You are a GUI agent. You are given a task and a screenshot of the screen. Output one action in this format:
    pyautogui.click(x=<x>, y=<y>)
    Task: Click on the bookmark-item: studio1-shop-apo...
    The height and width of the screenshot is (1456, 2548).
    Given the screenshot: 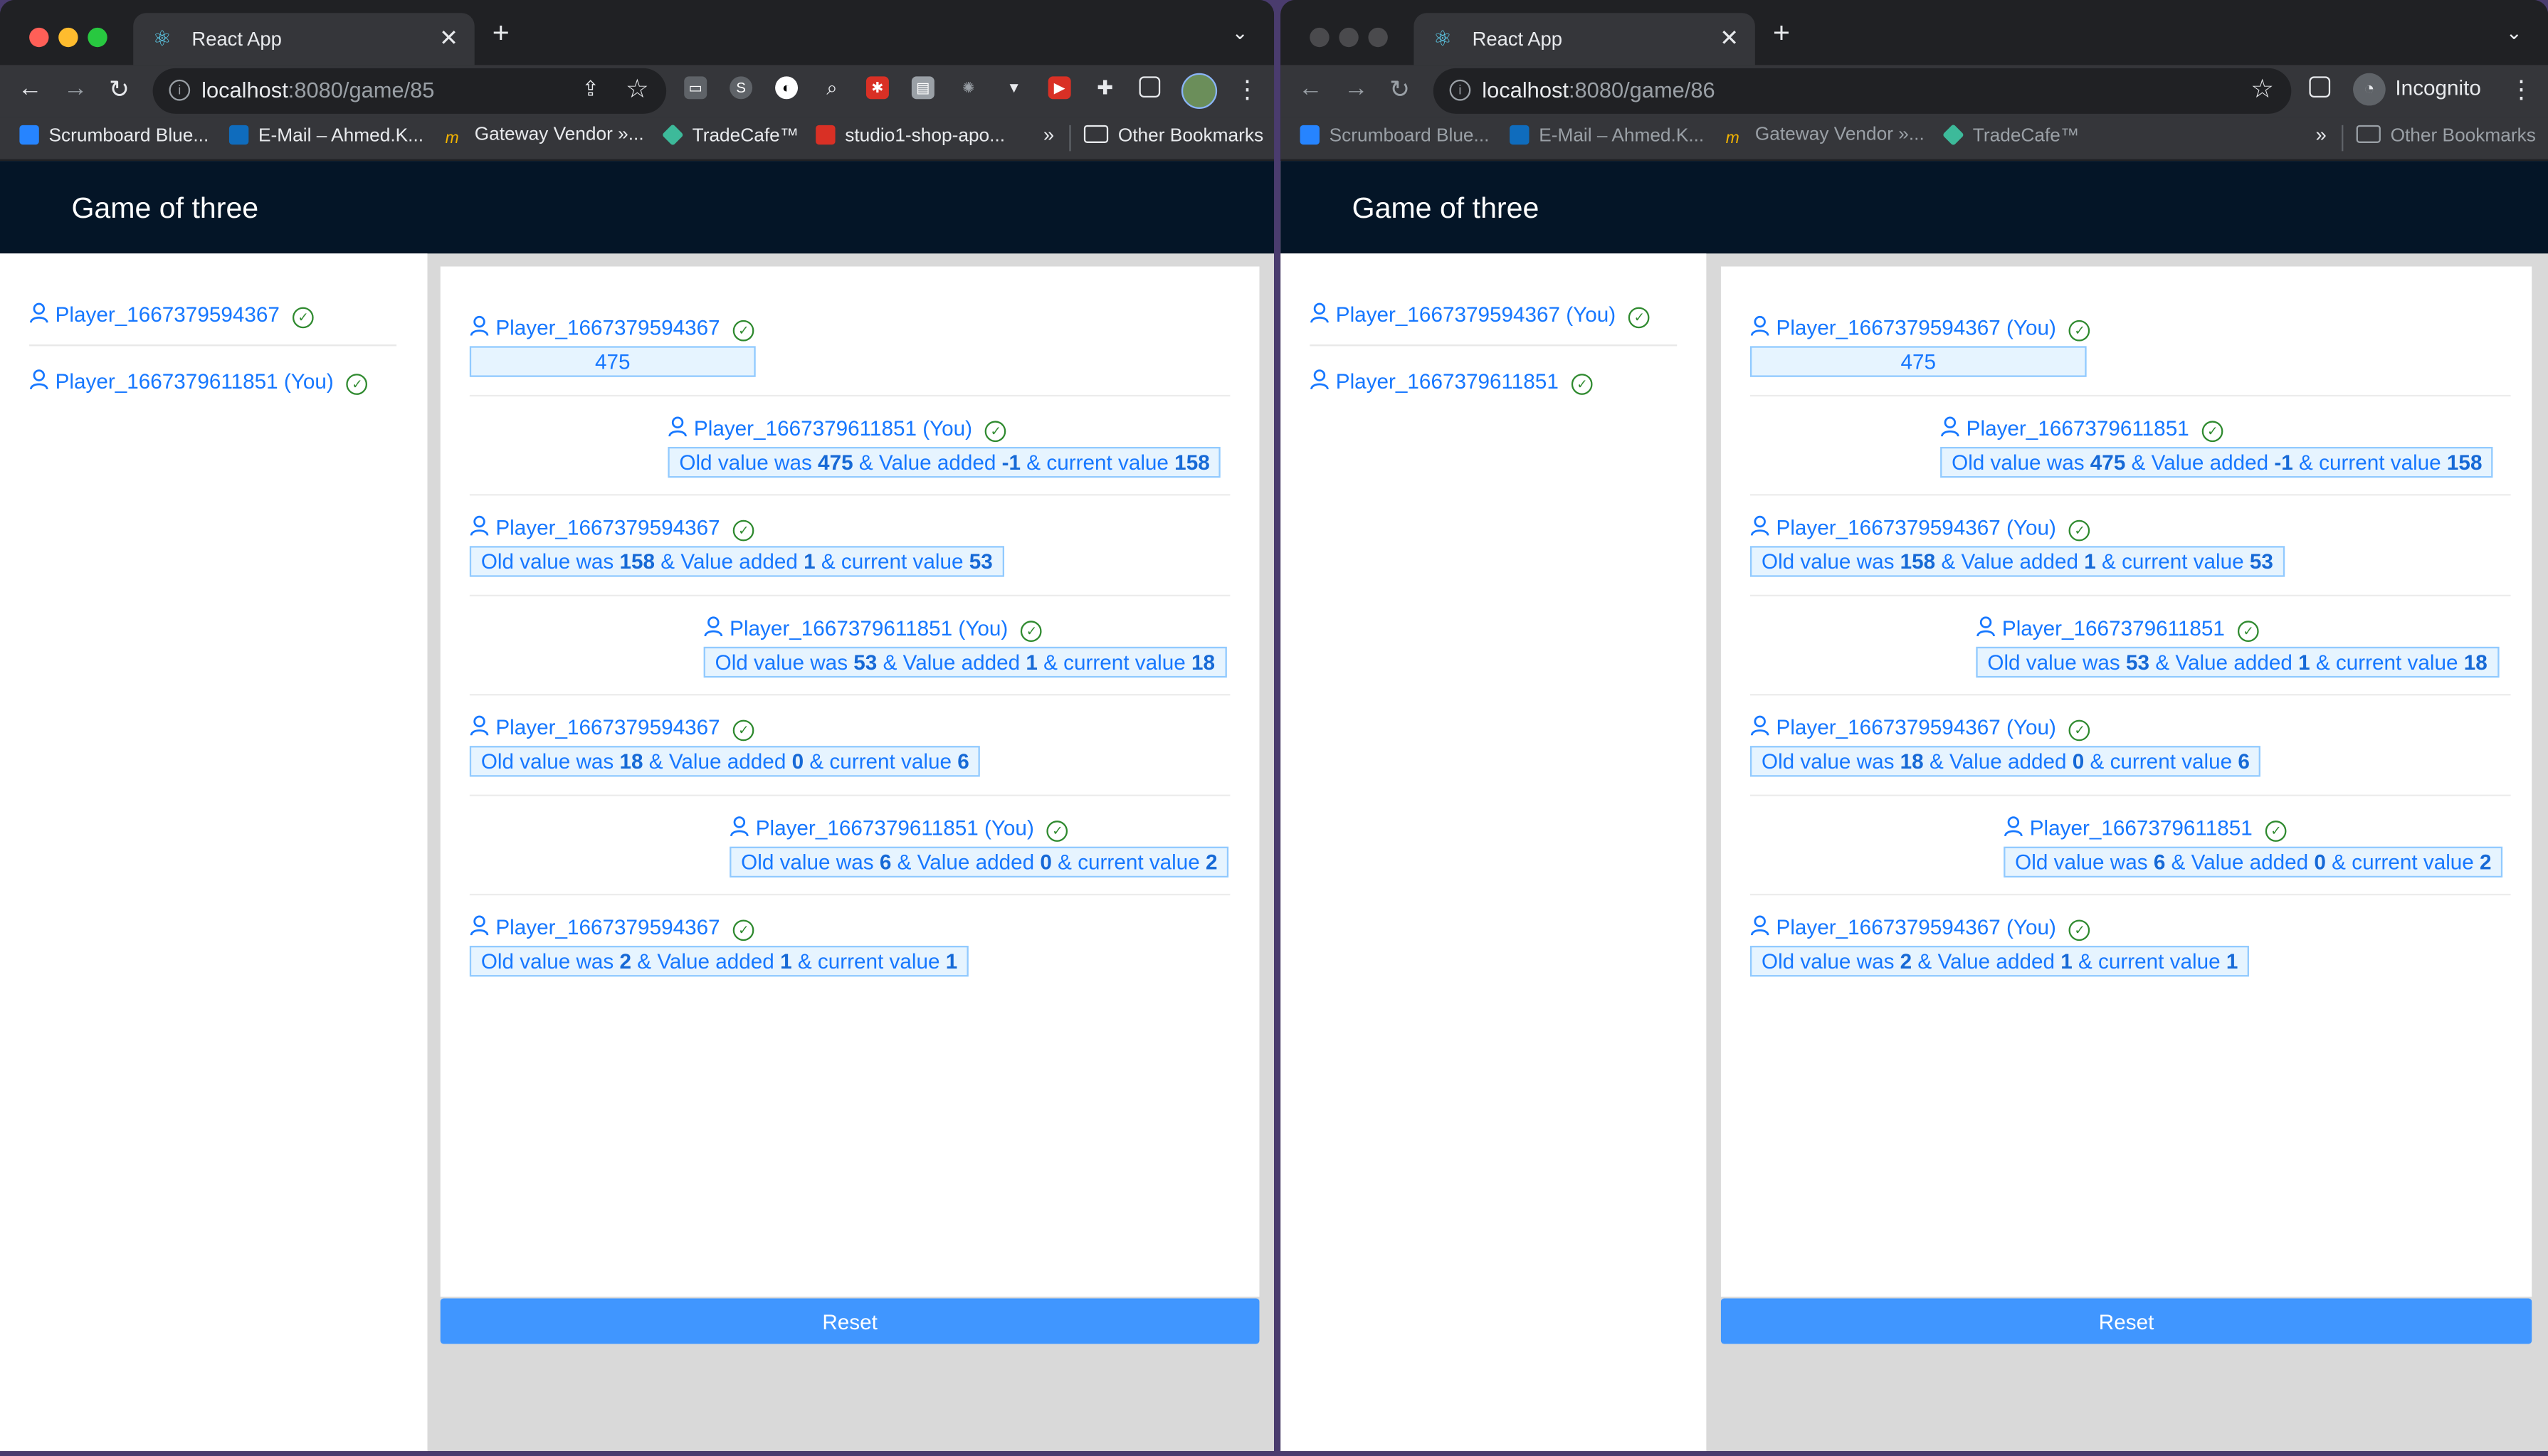 What is the action you would take?
    pyautogui.click(x=910, y=136)
    